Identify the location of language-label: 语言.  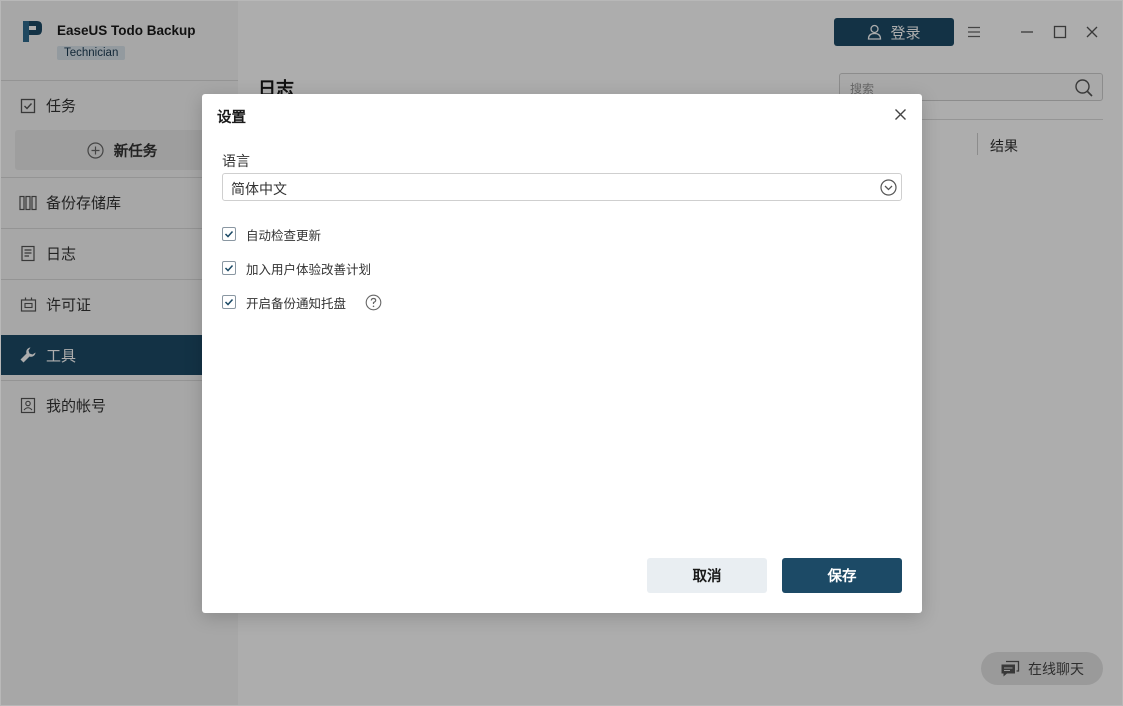
(236, 162).